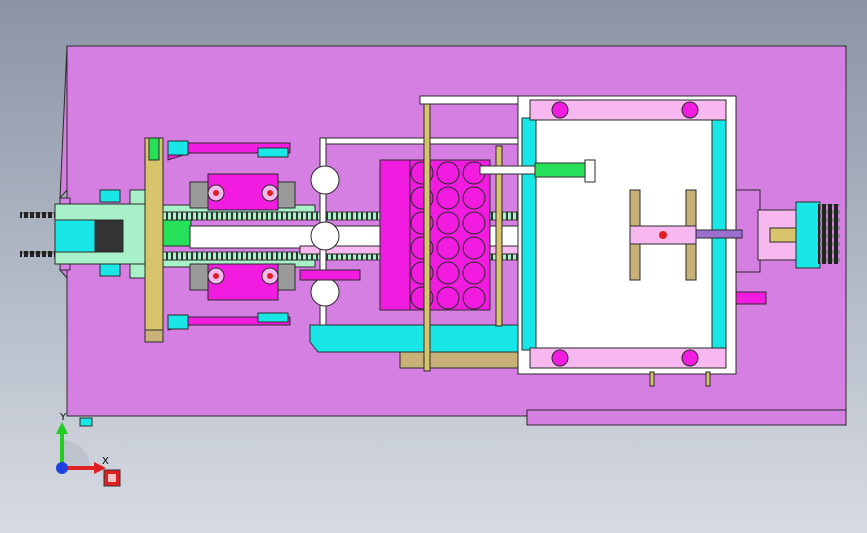 The image size is (867, 533). What do you see at coordinates (690, 358) in the screenshot?
I see `frame-bearing-br` at bounding box center [690, 358].